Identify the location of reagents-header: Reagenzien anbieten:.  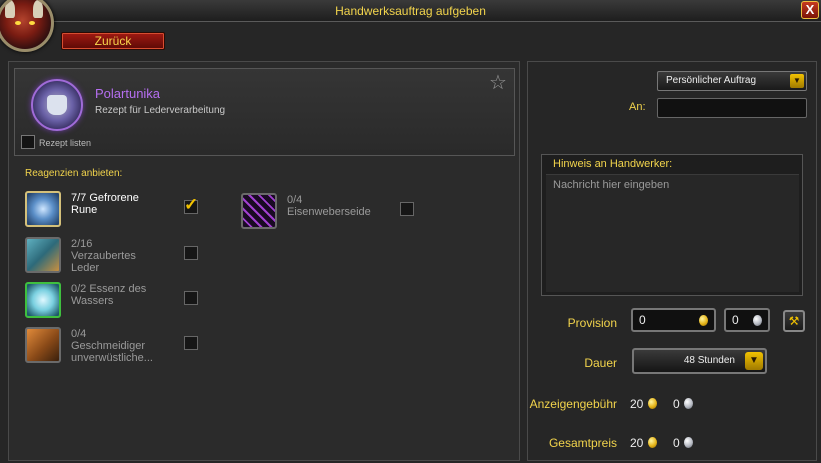
(74, 173).